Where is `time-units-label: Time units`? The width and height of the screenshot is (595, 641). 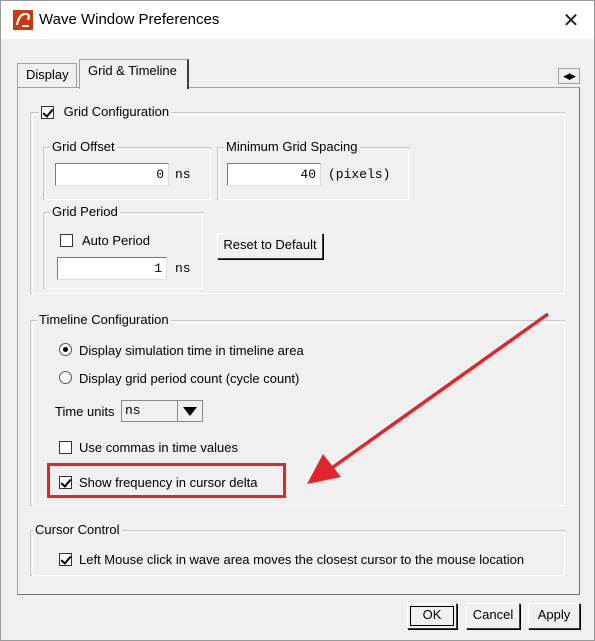 time-units-label: Time units is located at coordinates (85, 411).